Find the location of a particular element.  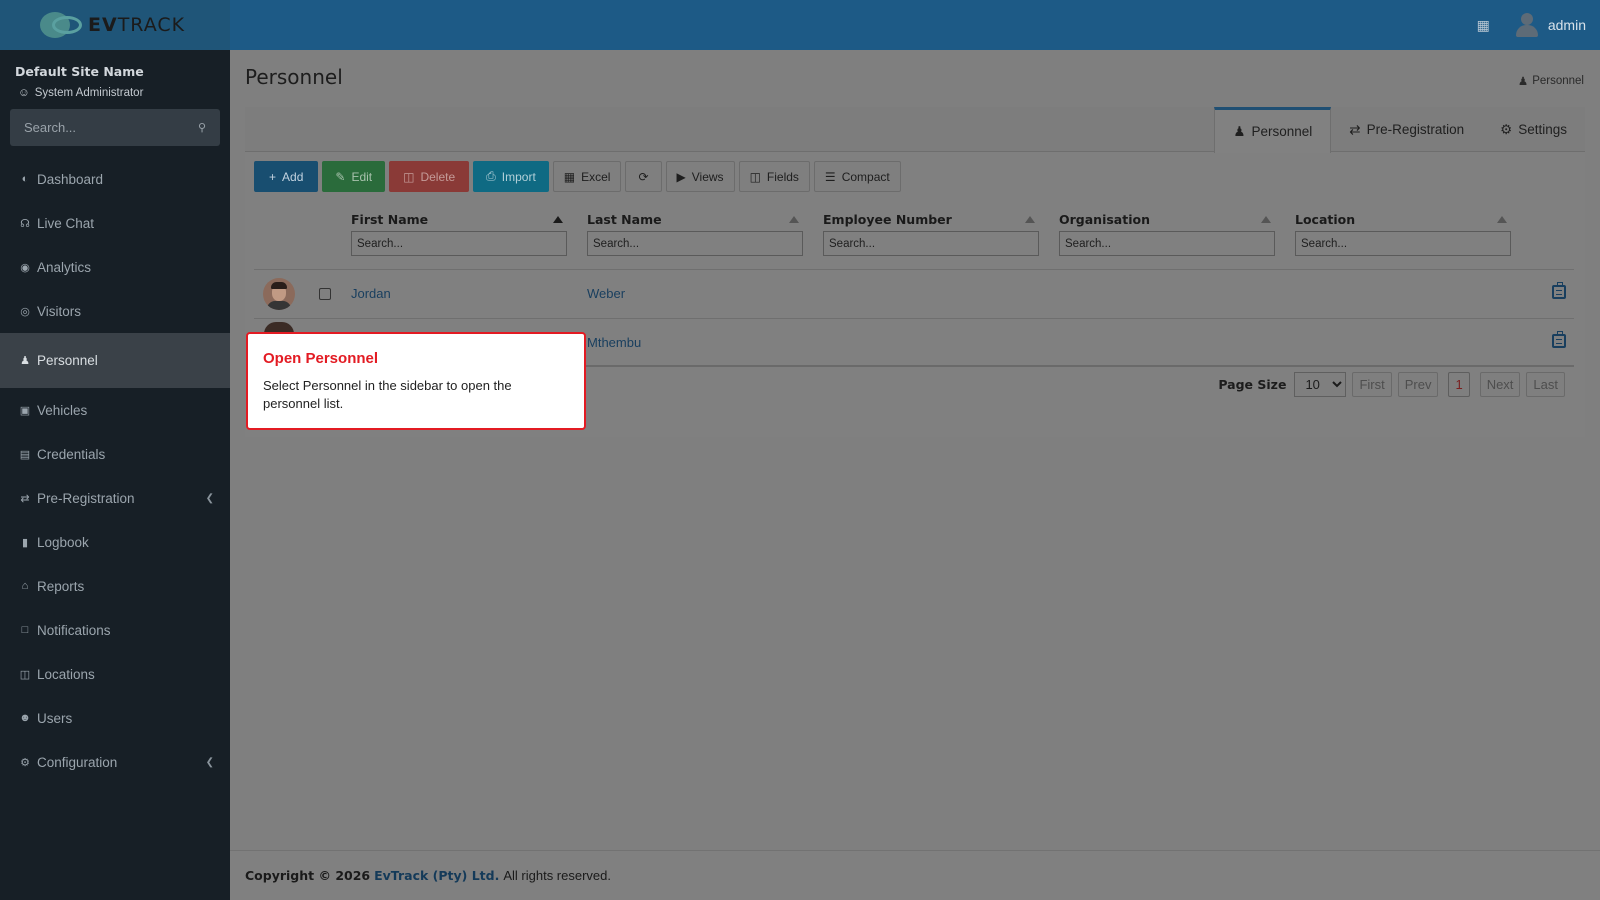

app-logo: EVTRACK is located at coordinates (115, 25).